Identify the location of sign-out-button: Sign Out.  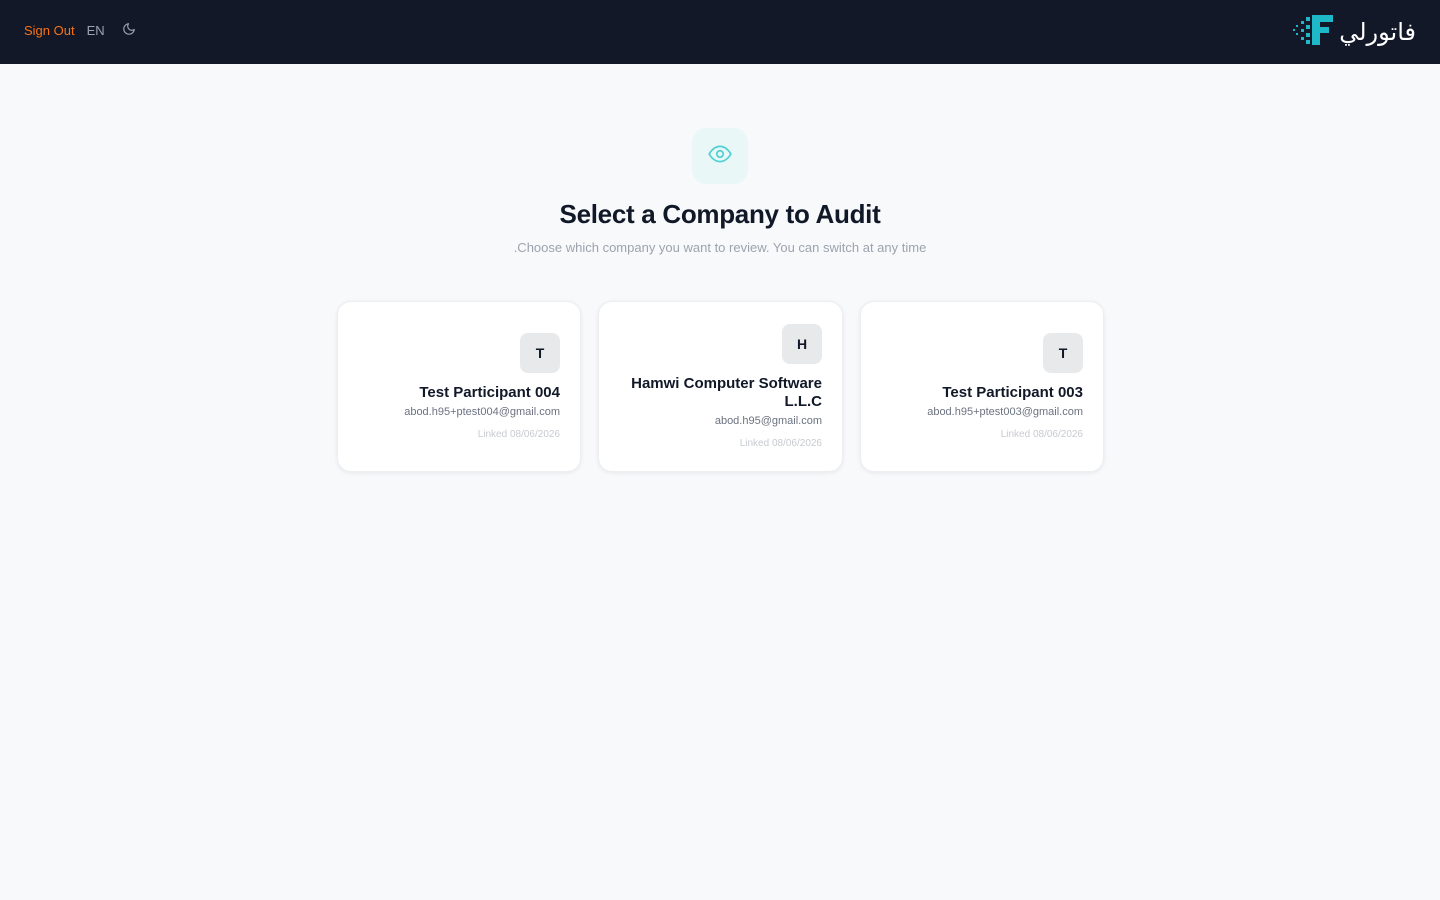
(49, 30).